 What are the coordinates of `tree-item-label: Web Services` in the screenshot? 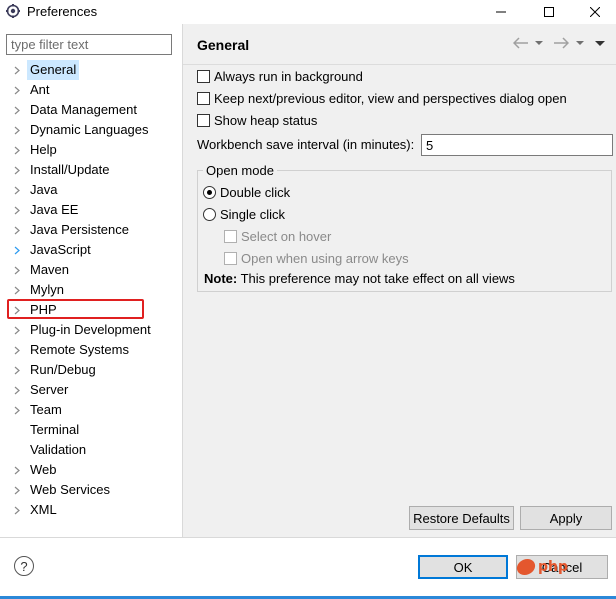 It's located at (70, 489).